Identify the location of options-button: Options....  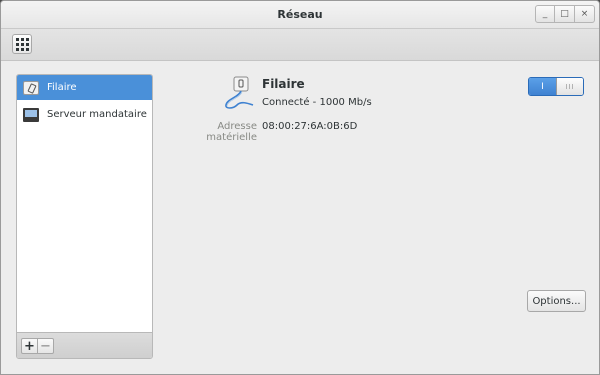
(556, 301).